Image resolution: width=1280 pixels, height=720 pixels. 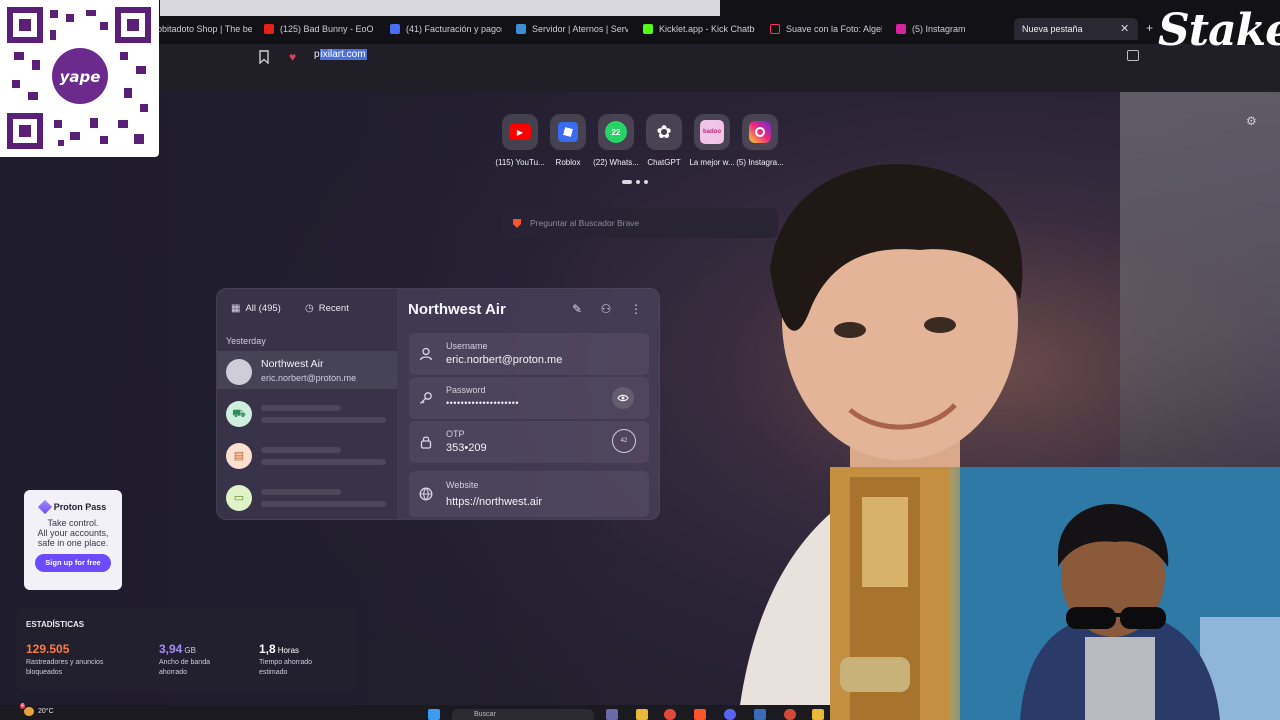 I want to click on teams-icon, so click(x=612, y=714).